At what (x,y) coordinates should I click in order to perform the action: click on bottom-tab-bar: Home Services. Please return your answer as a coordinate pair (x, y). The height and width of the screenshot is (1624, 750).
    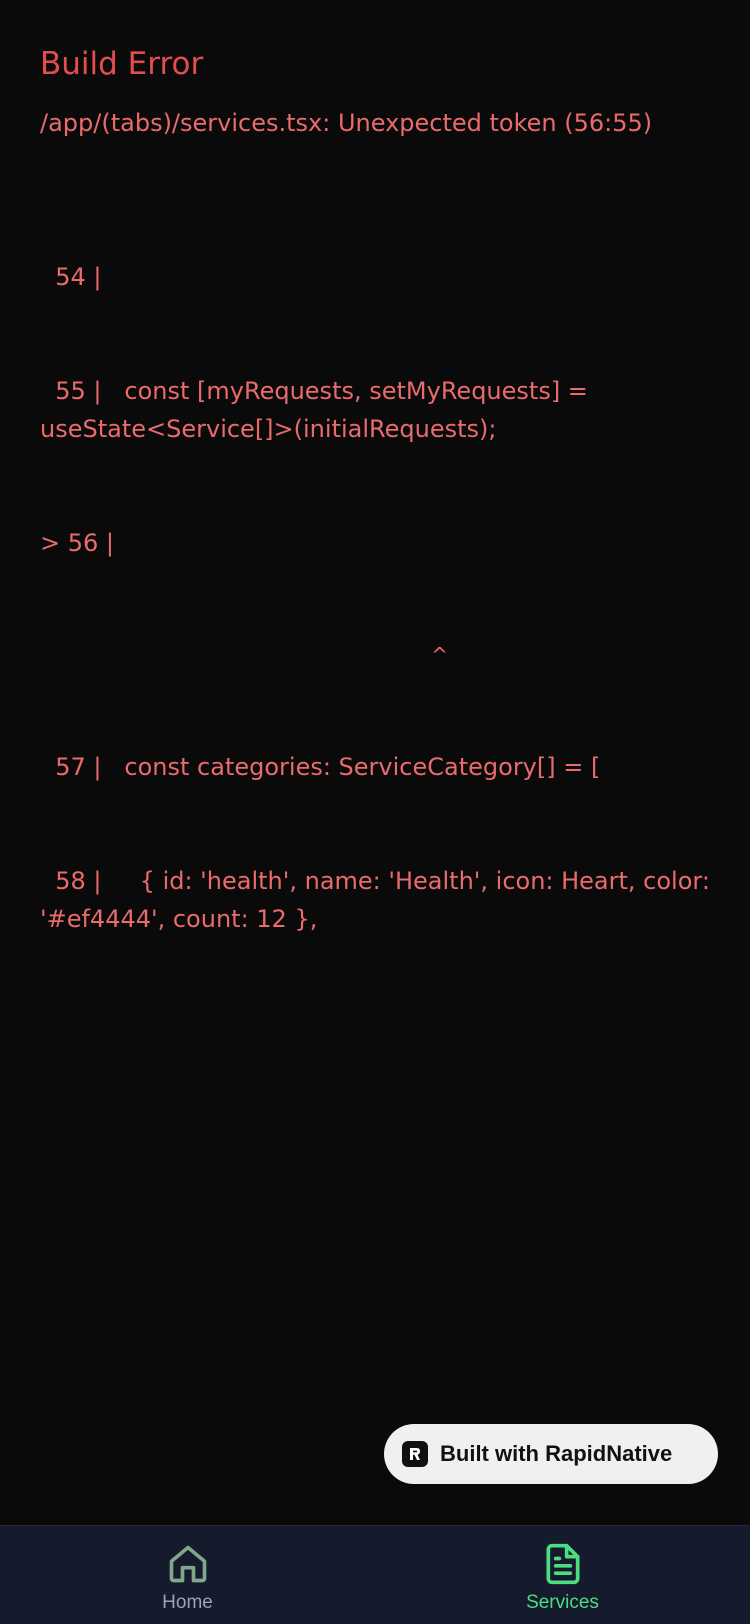
    Looking at the image, I should click on (375, 1574).